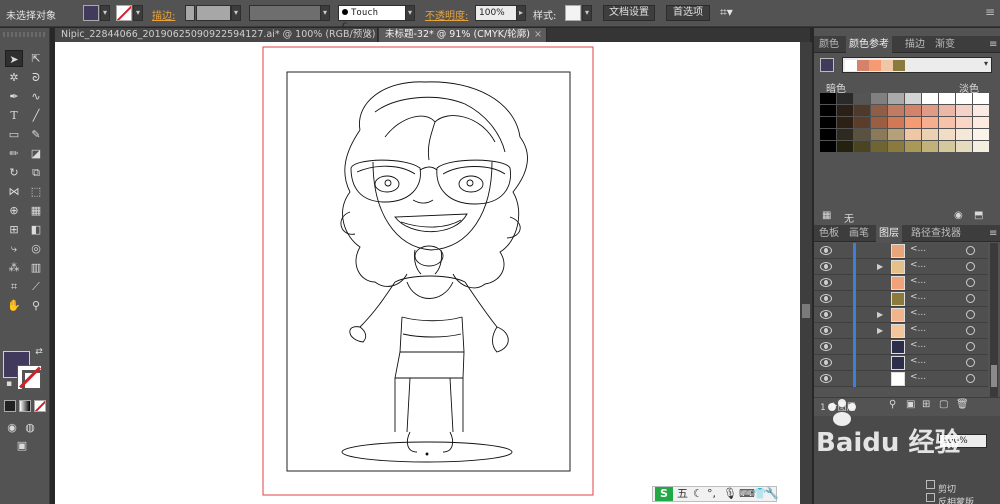 The width and height of the screenshot is (1000, 504). Describe the element at coordinates (772, 494) in the screenshot. I see `tools-icon: 🔧` at that location.